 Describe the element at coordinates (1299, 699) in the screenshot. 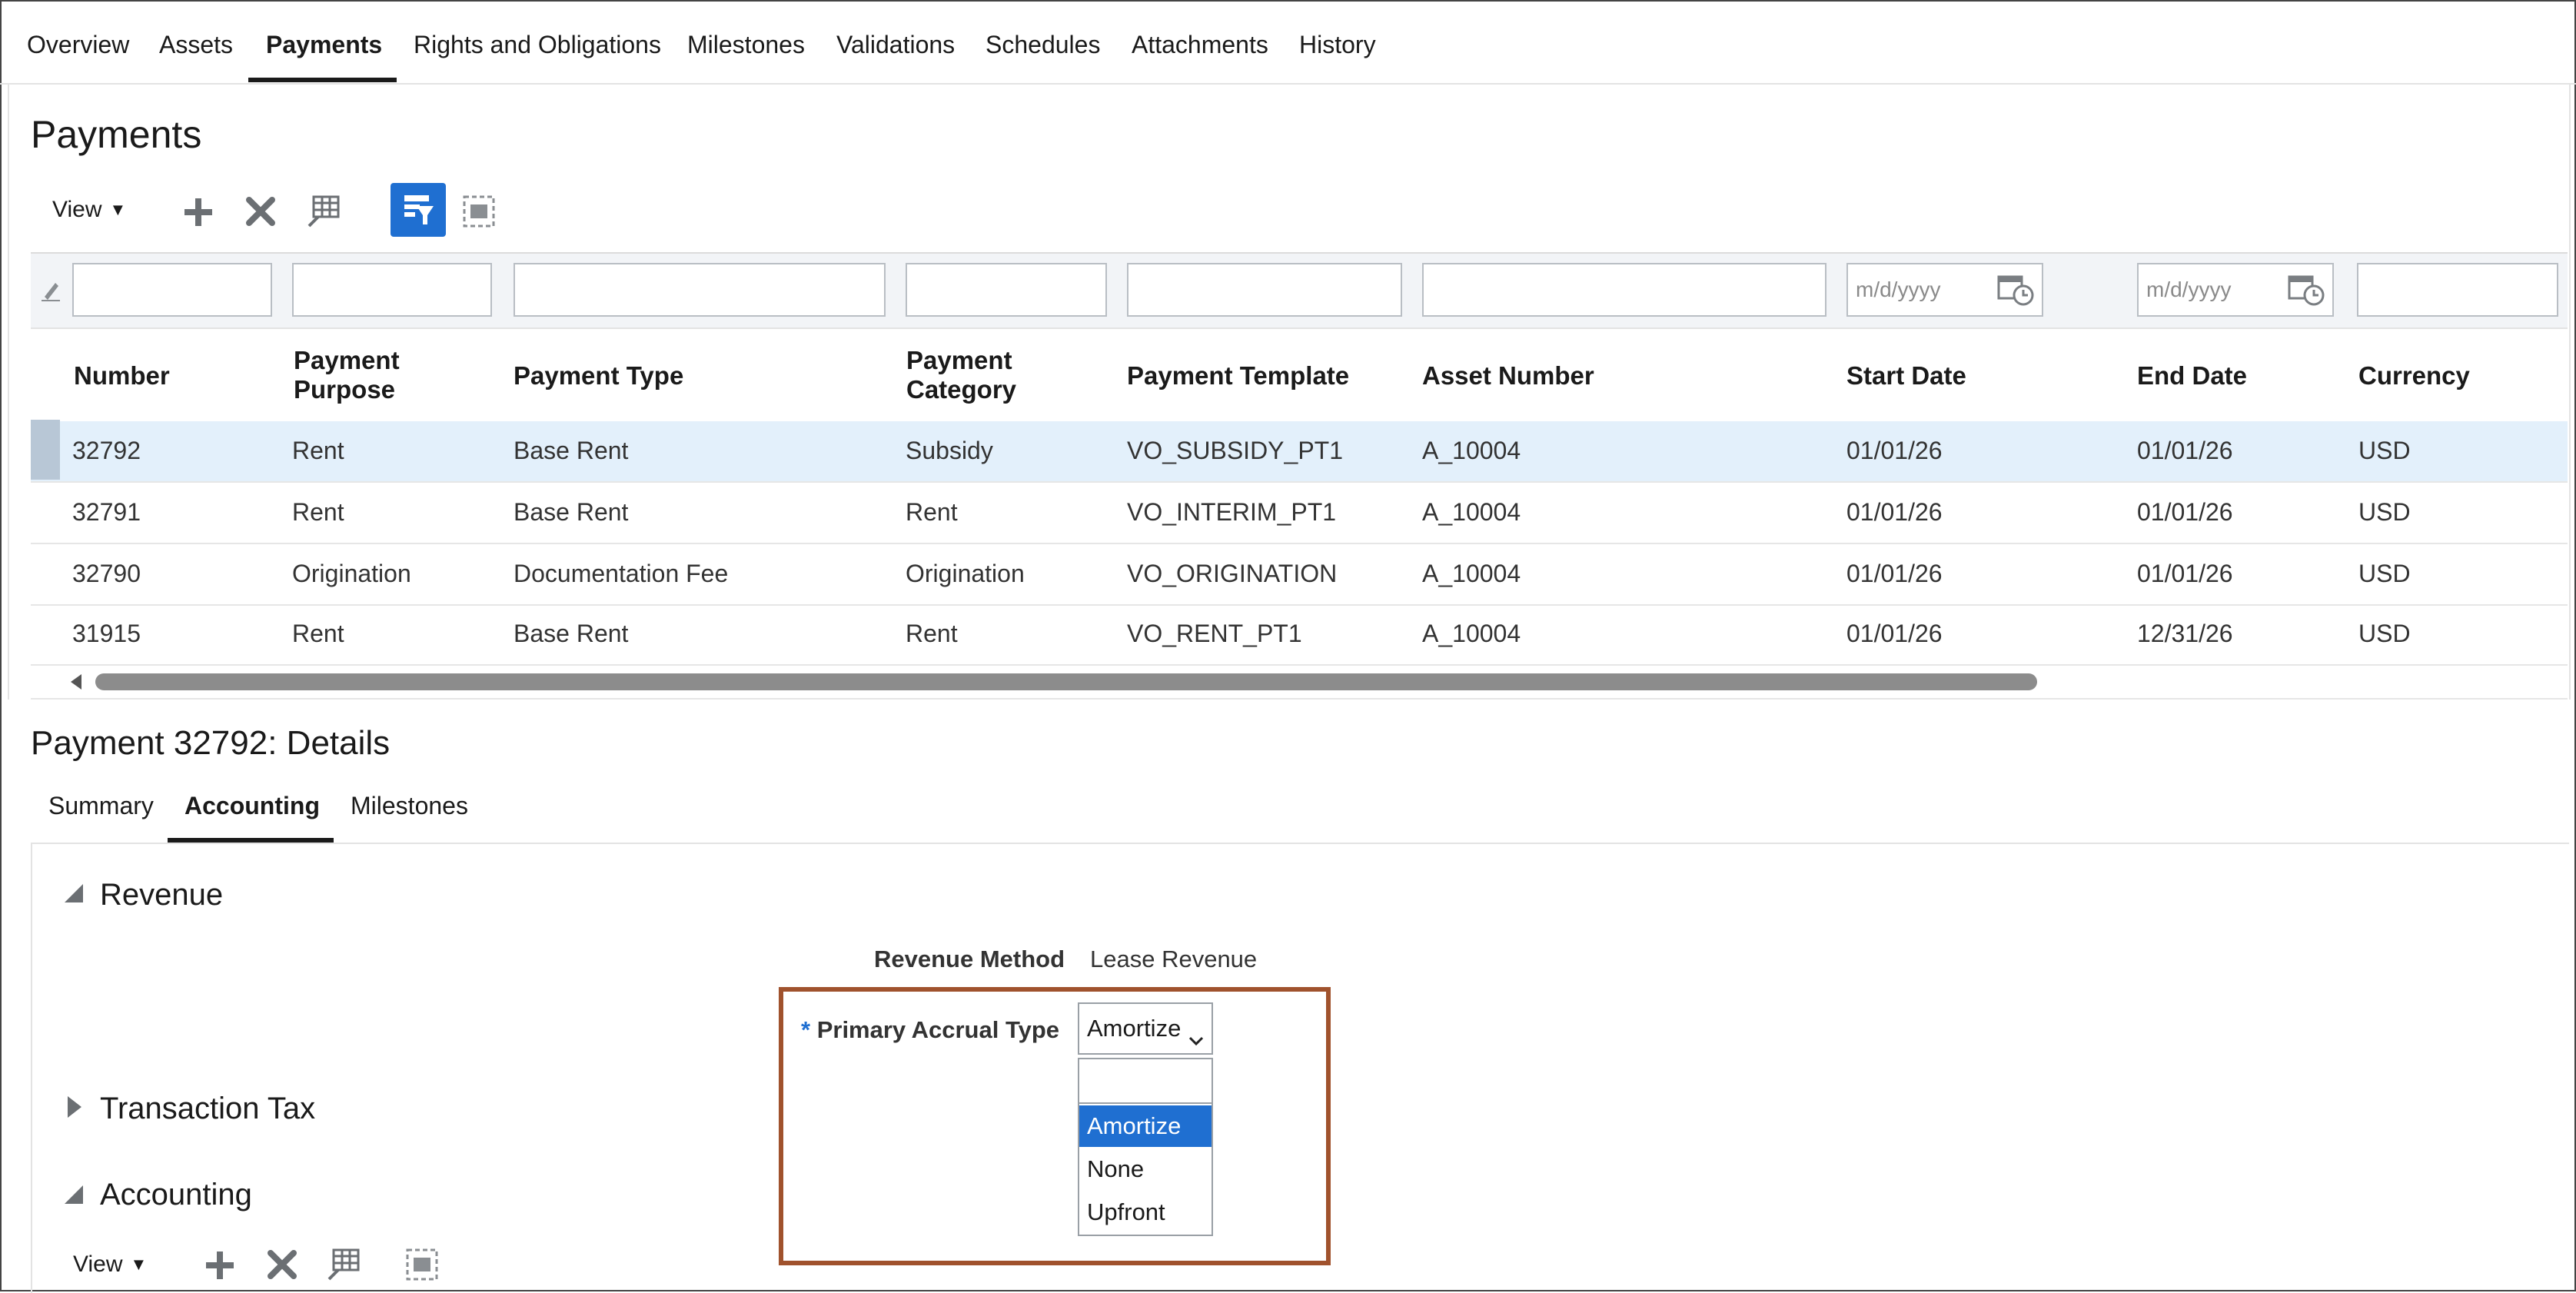

I see `divider` at that location.